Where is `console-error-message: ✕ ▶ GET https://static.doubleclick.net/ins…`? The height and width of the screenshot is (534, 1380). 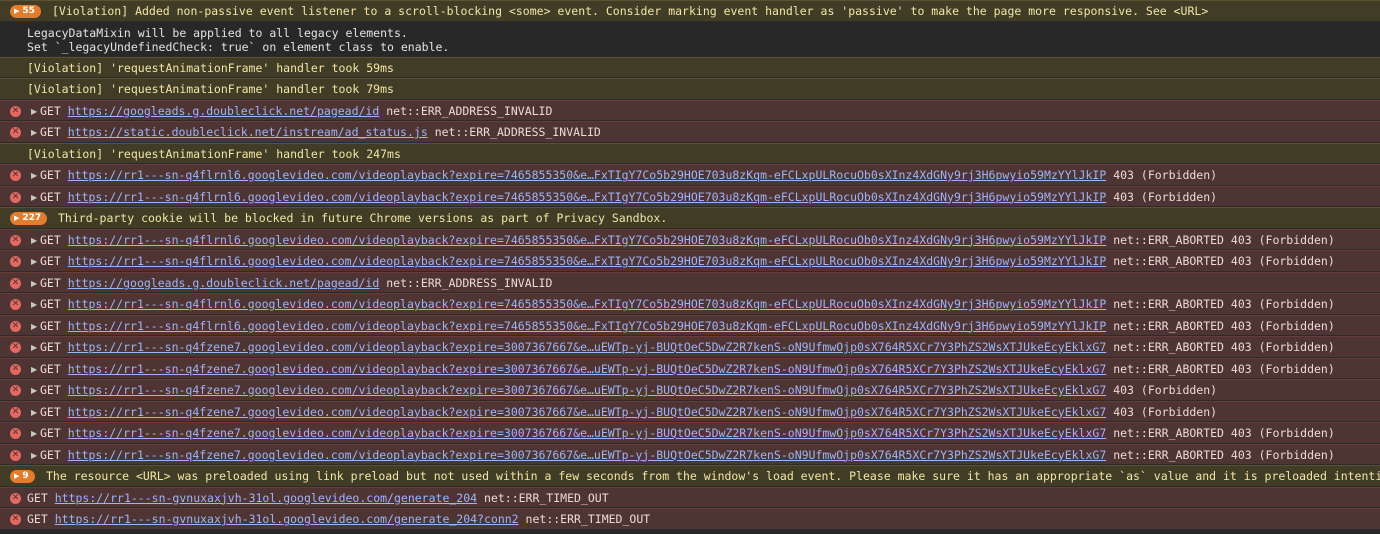 console-error-message: ✕ ▶ GET https://static.doubleclick.net/ins… is located at coordinates (690, 132).